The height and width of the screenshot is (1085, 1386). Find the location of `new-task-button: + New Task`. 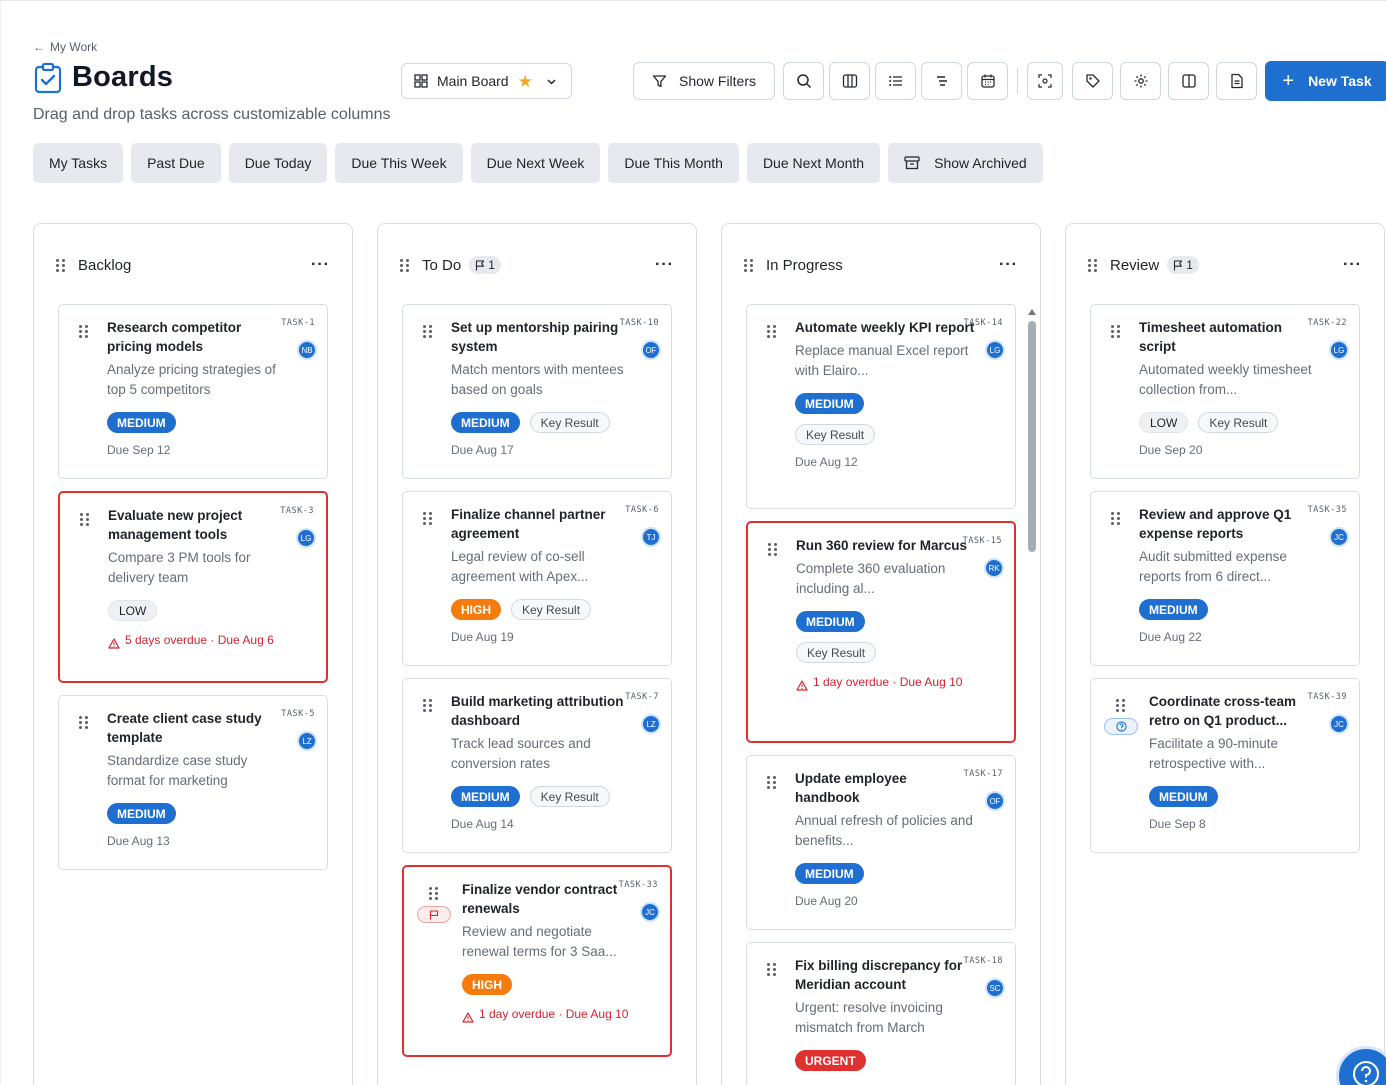

new-task-button: + New Task is located at coordinates (1325, 81).